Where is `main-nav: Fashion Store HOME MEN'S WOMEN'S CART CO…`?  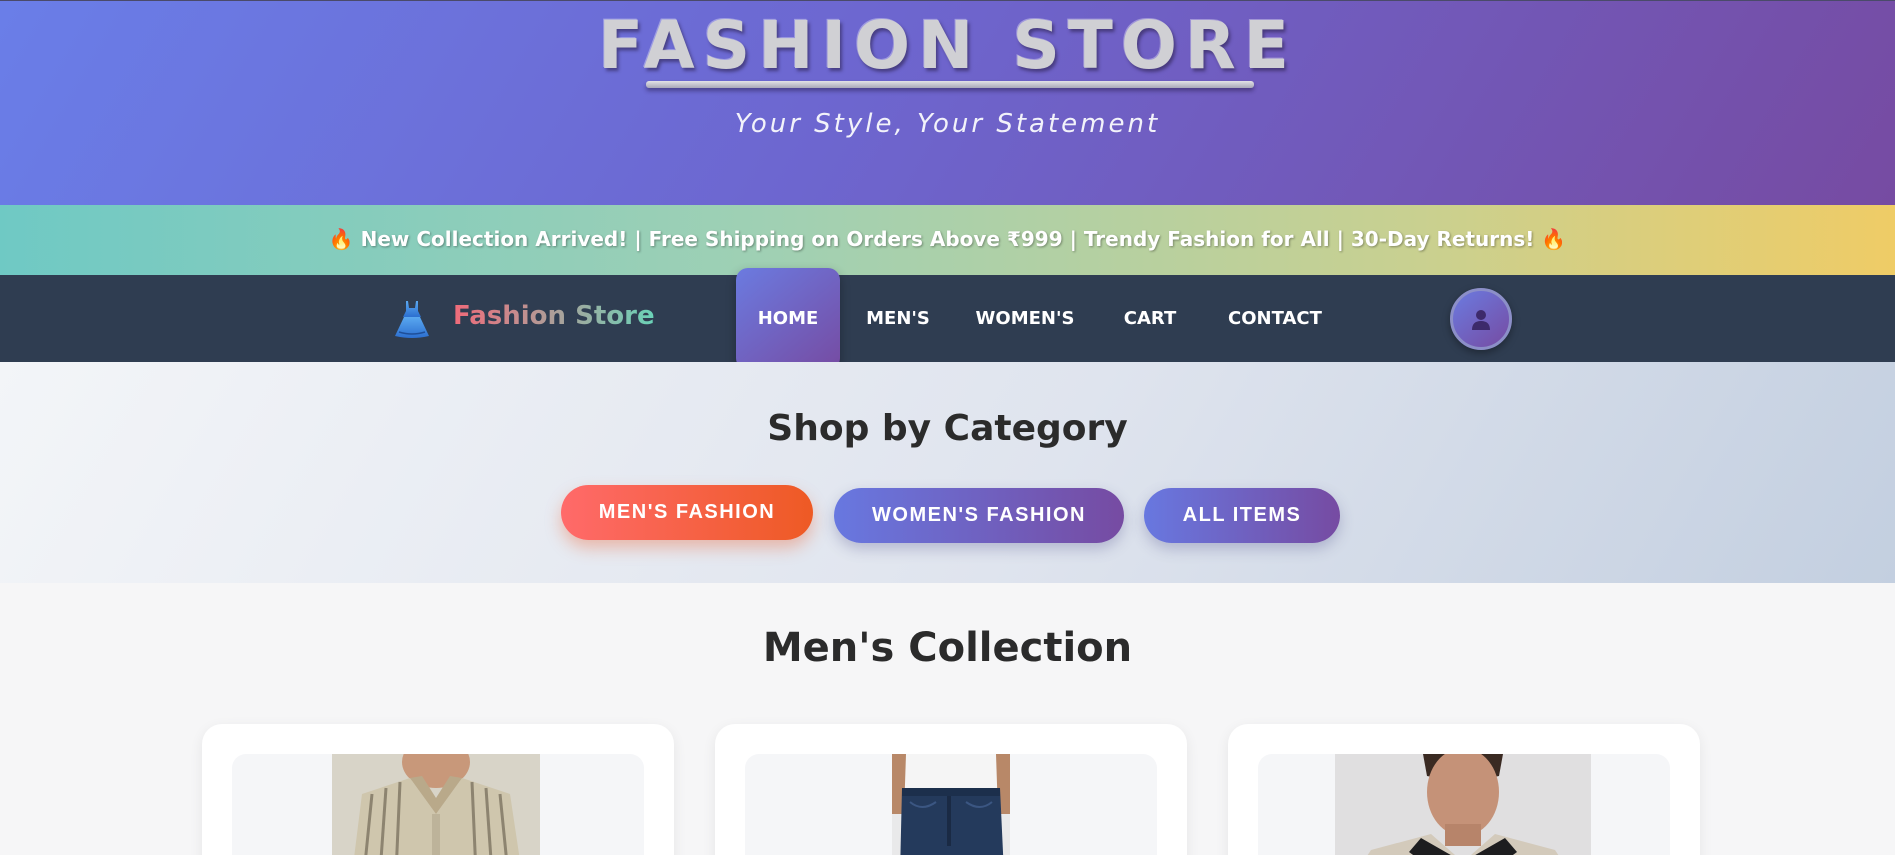 main-nav: Fashion Store HOME MEN'S WOMEN'S CART CO… is located at coordinates (947, 319).